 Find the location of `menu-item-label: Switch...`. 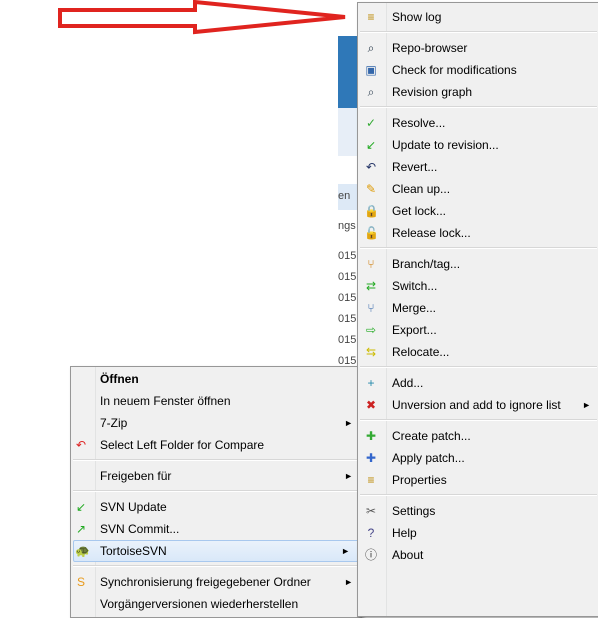

menu-item-label: Switch... is located at coordinates (415, 286).